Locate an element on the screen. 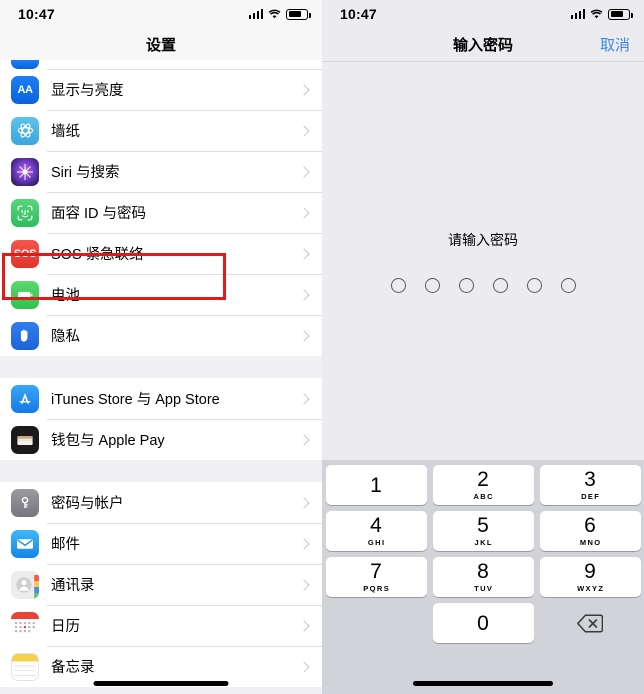 This screenshot has width=644, height=694. page-title: 设置 is located at coordinates (160, 45).